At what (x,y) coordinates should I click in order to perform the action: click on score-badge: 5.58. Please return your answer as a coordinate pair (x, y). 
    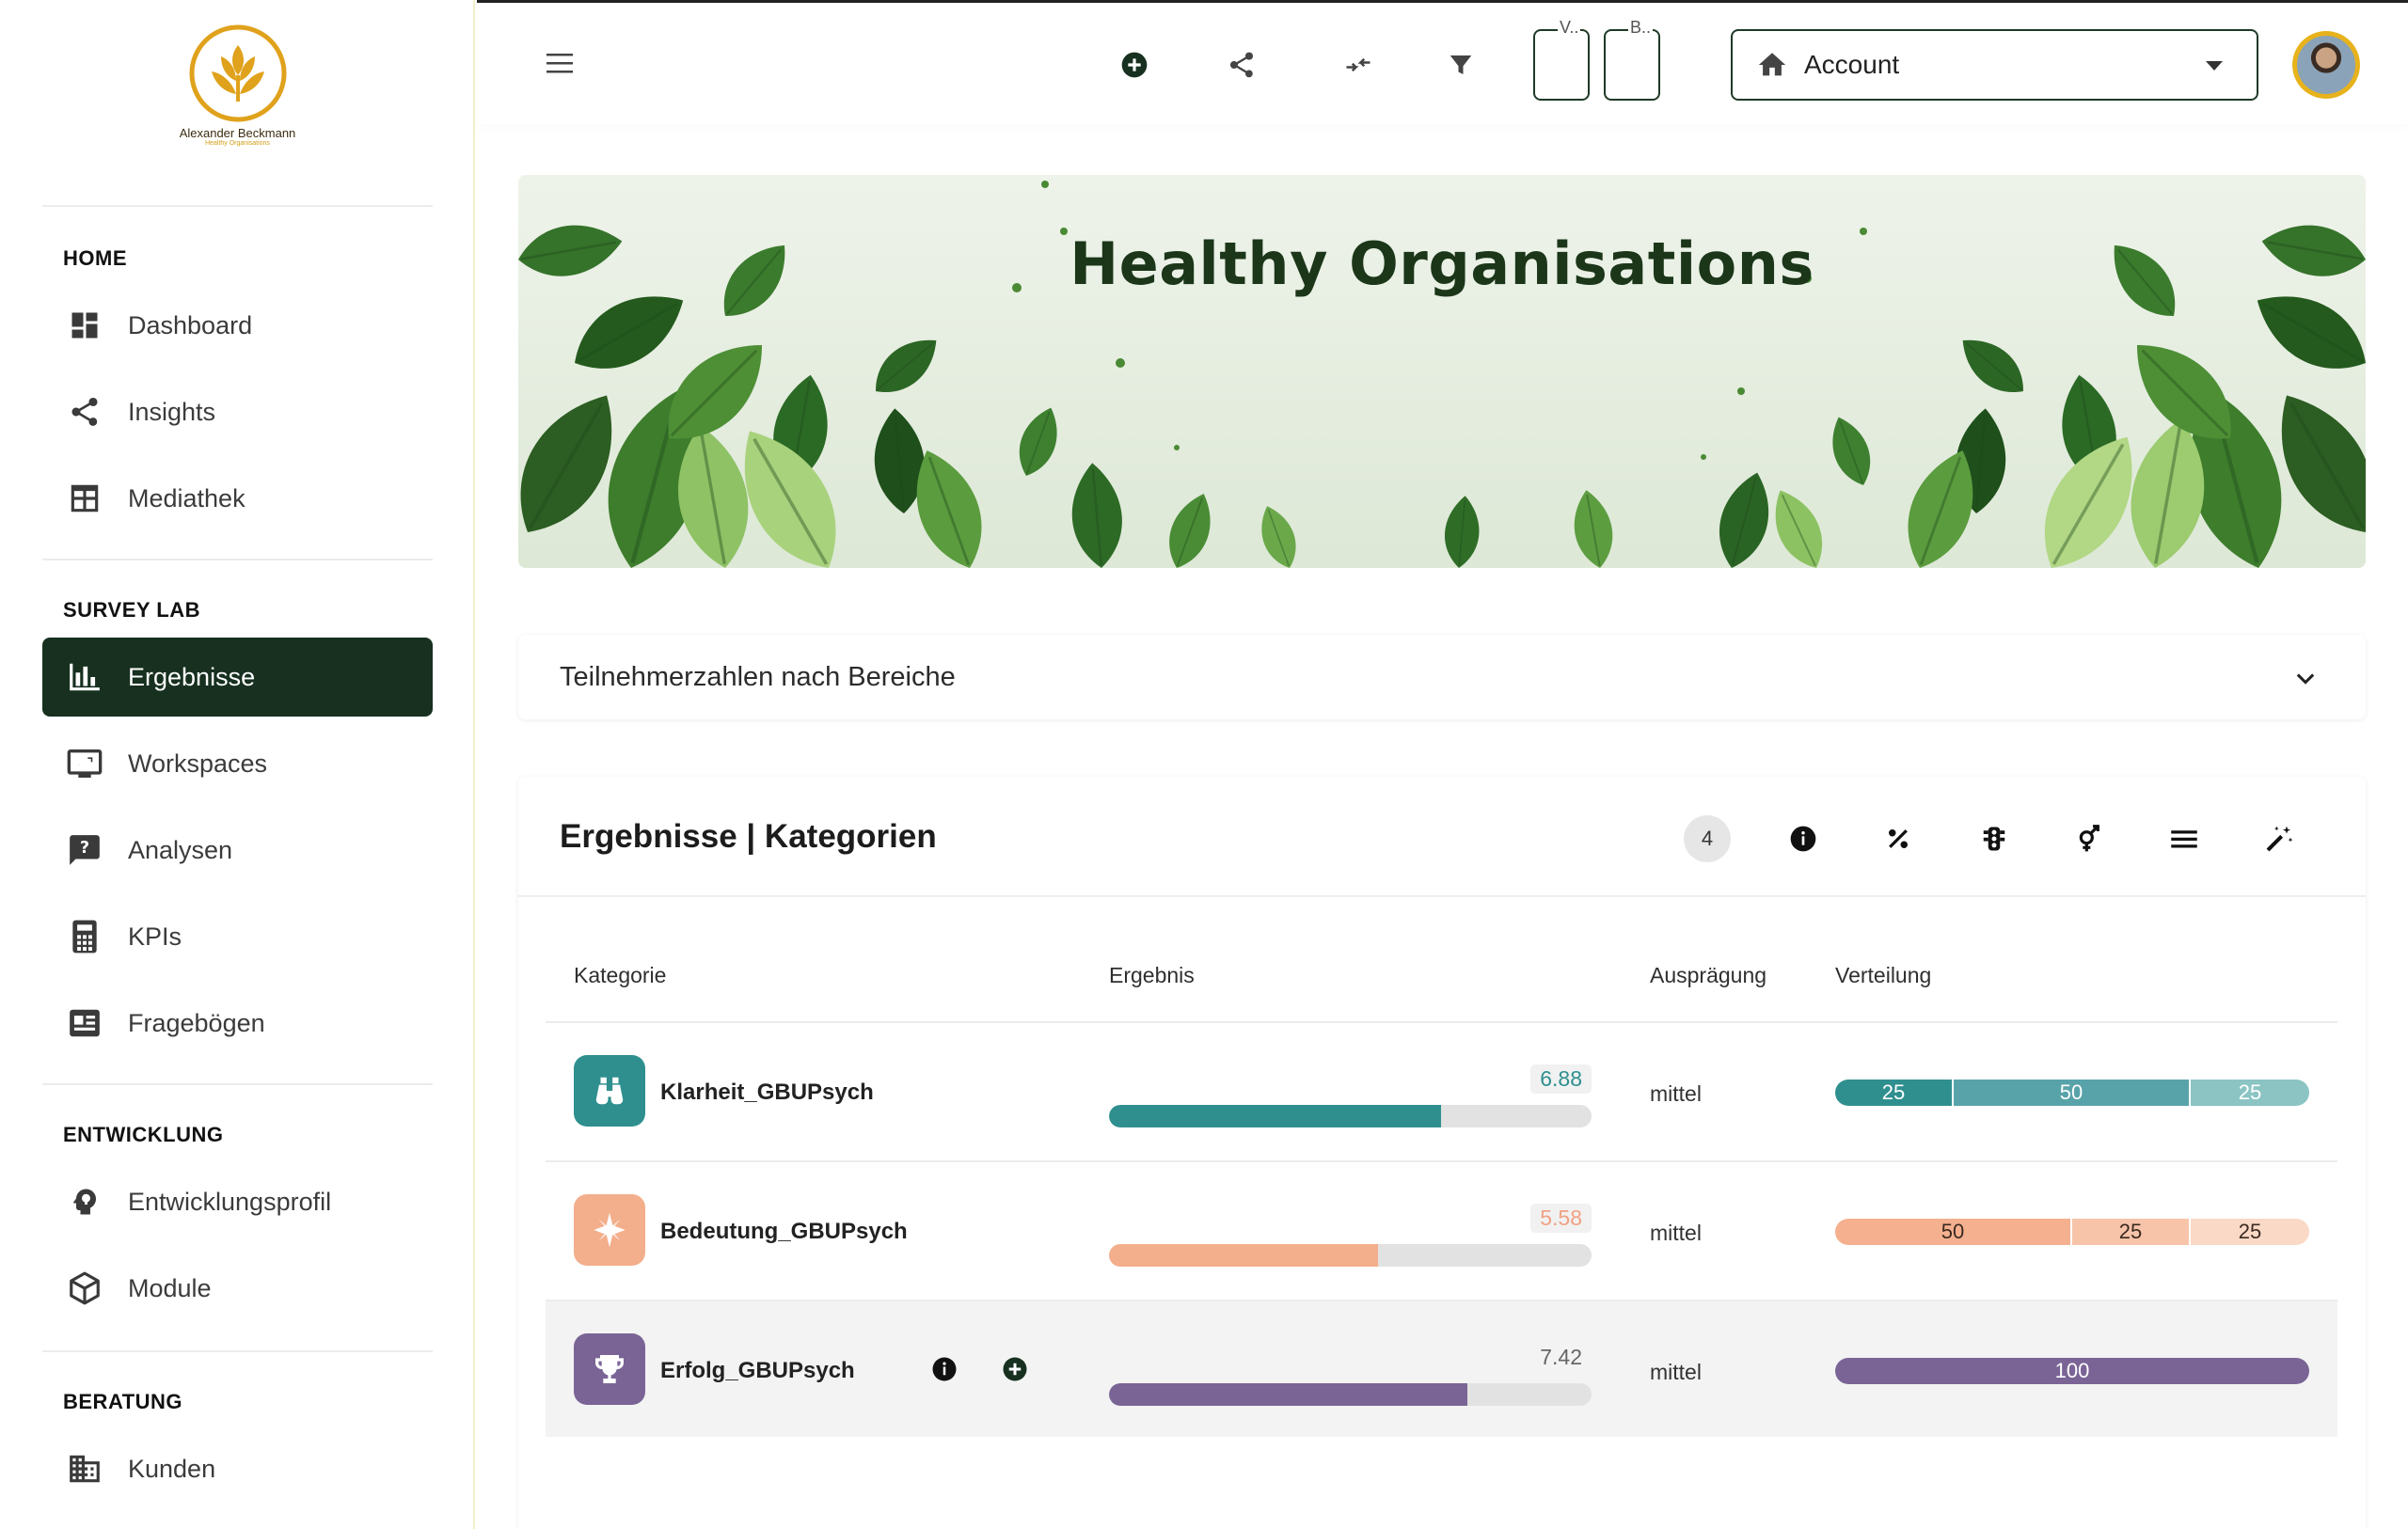
    Looking at the image, I should click on (1561, 1219).